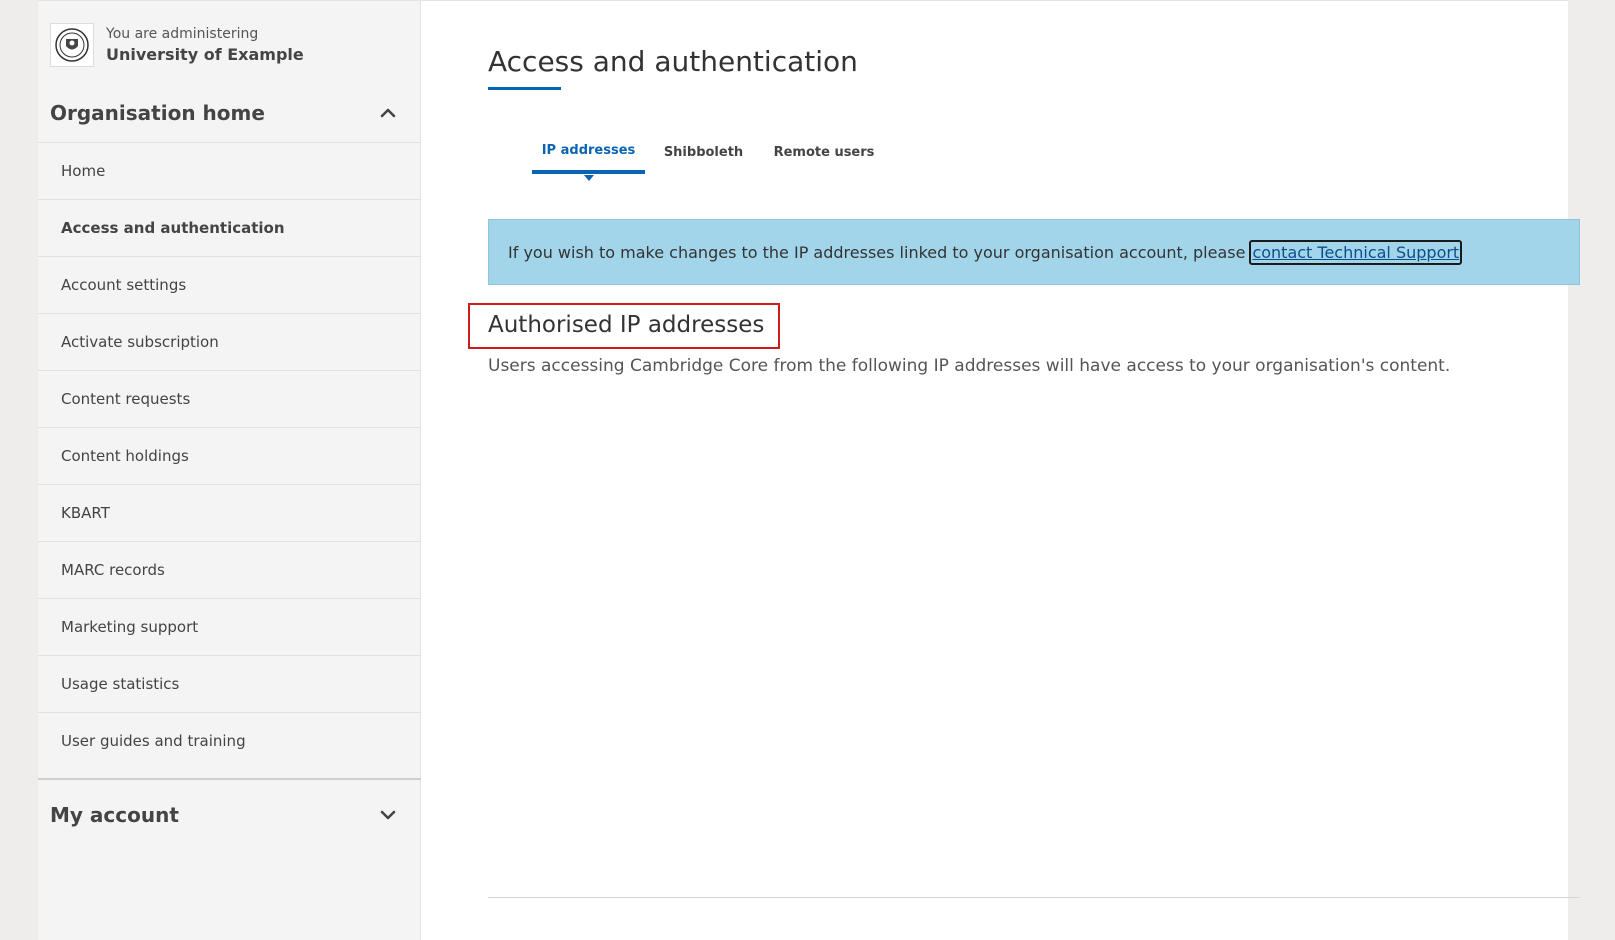 This screenshot has width=1615, height=940. What do you see at coordinates (182, 34) in the screenshot?
I see `org-pre-label: You are administering` at bounding box center [182, 34].